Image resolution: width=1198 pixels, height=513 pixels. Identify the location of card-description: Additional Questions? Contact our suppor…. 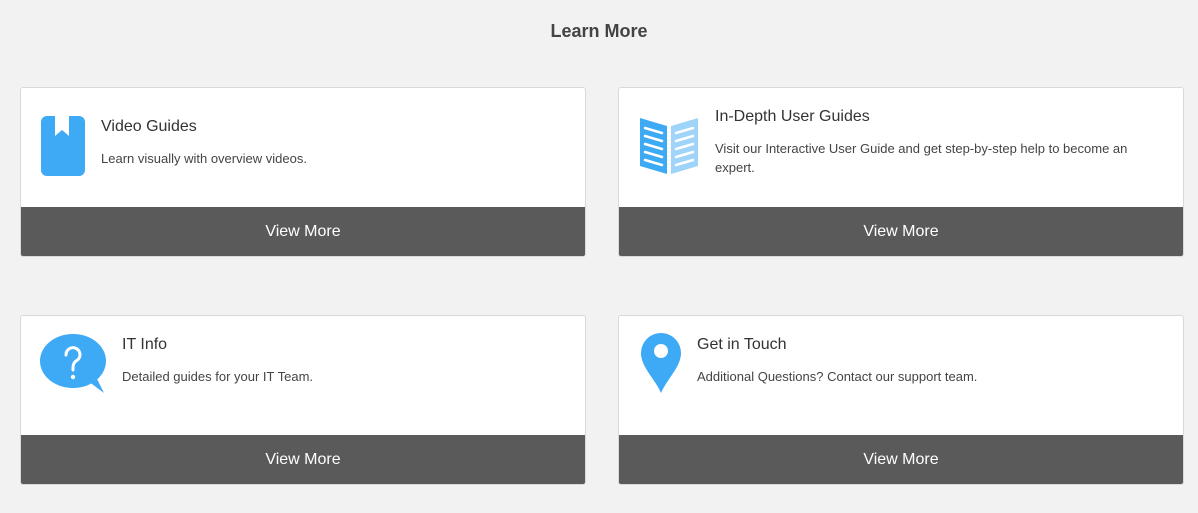
(837, 376).